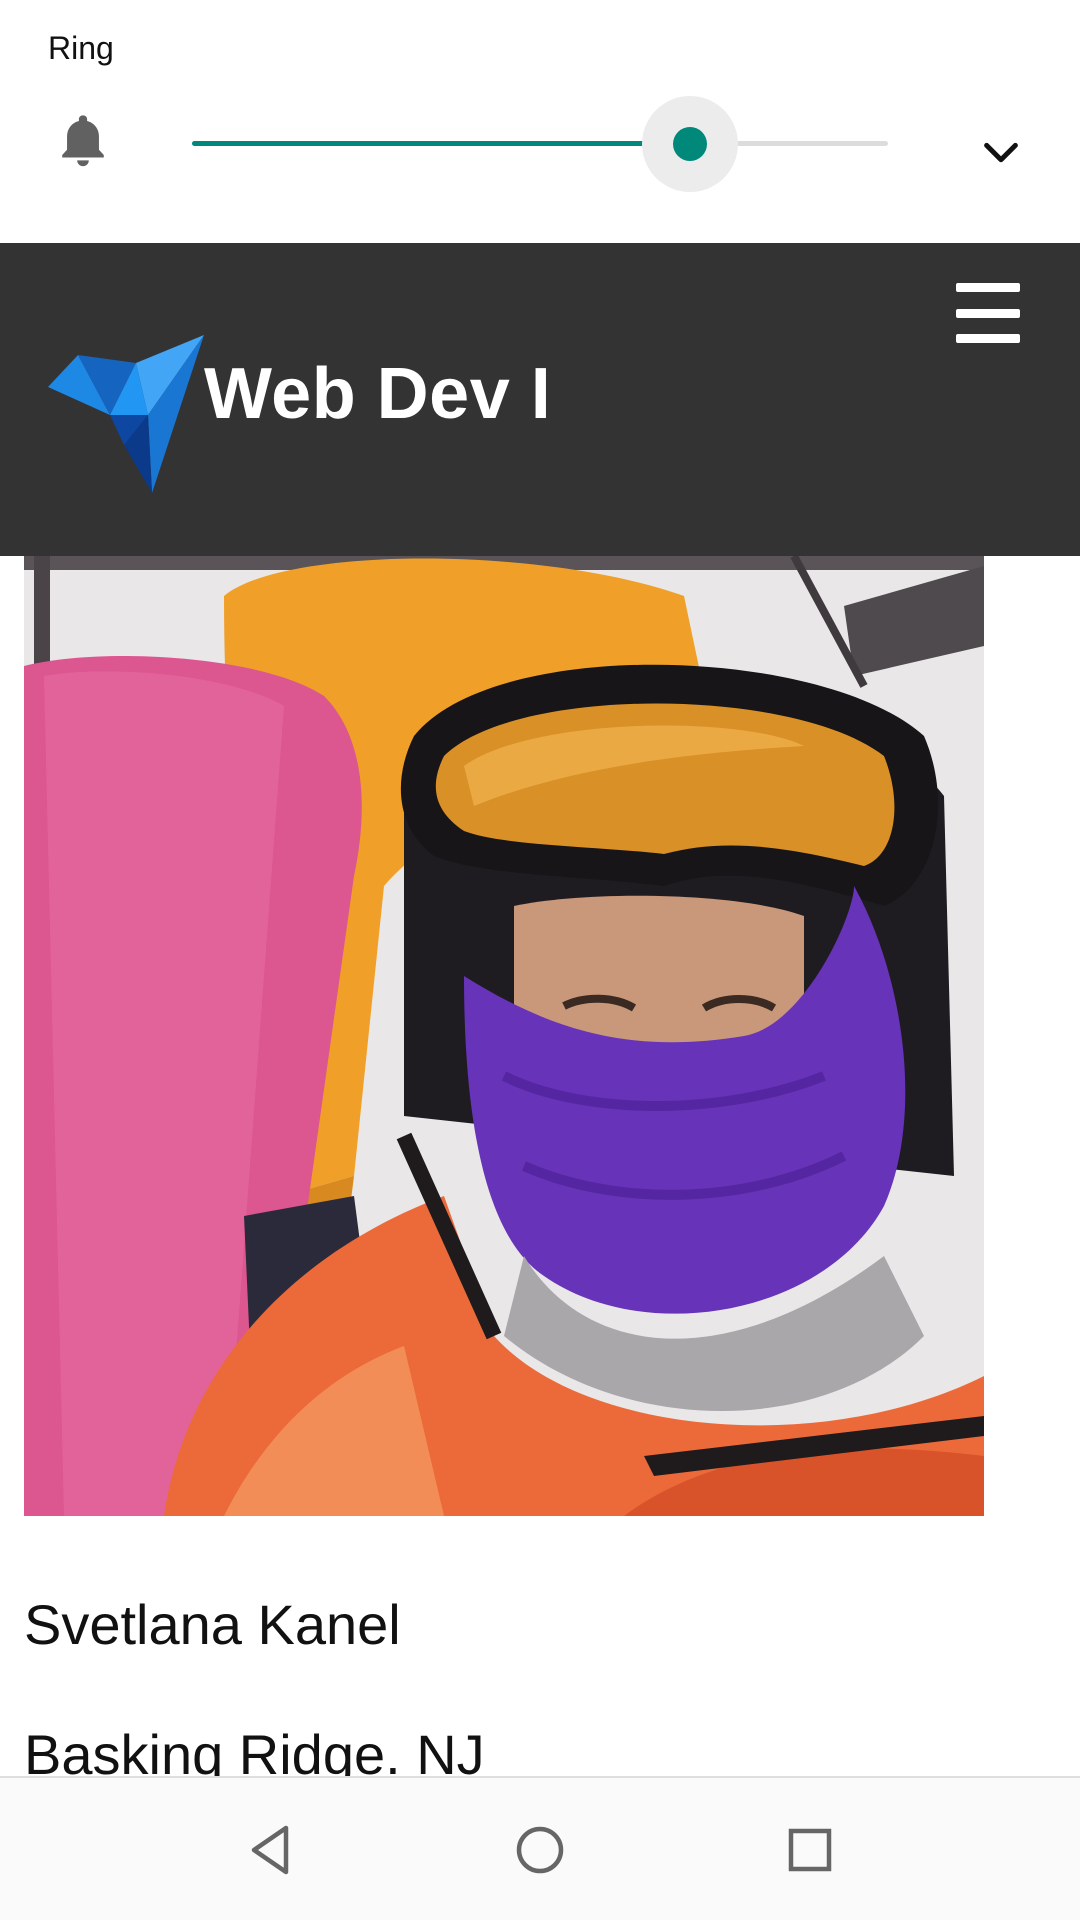  I want to click on chevron-down-icon, so click(1001, 153).